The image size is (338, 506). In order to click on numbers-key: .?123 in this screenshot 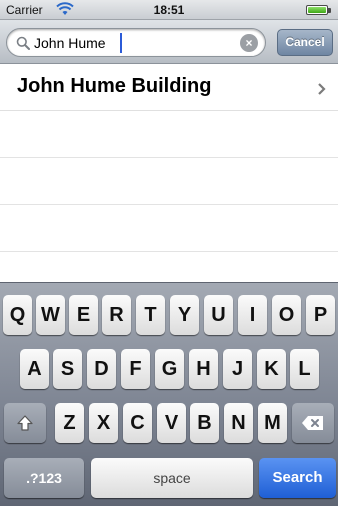, I will do `click(44, 478)`.